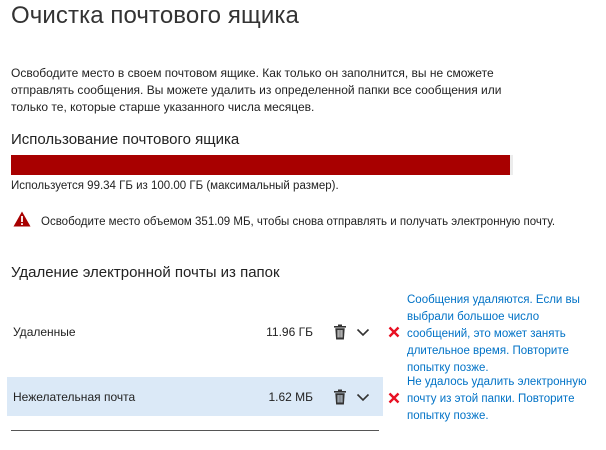 Image resolution: width=606 pixels, height=450 pixels. Describe the element at coordinates (155, 15) in the screenshot. I see `page-title: Очистка почтового ящика` at that location.